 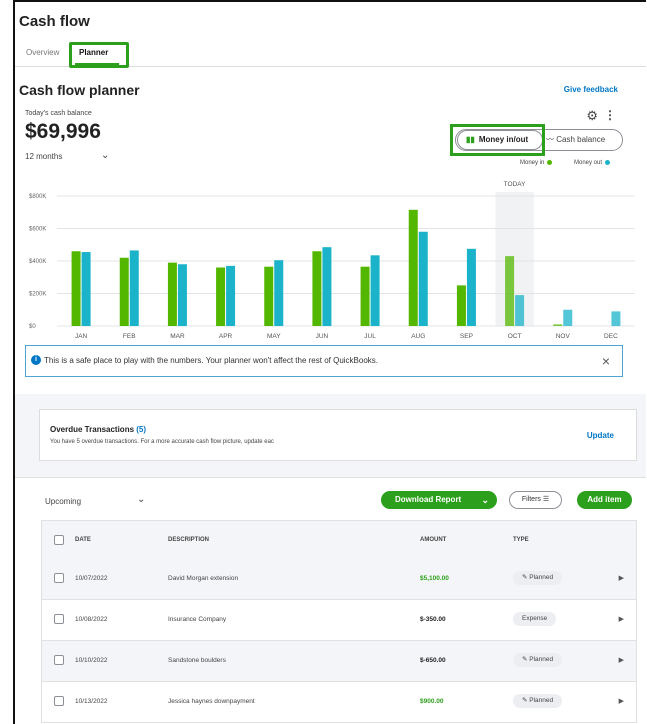 What do you see at coordinates (575, 140) in the screenshot?
I see `cash-balance-button: 〰 Cash balance` at bounding box center [575, 140].